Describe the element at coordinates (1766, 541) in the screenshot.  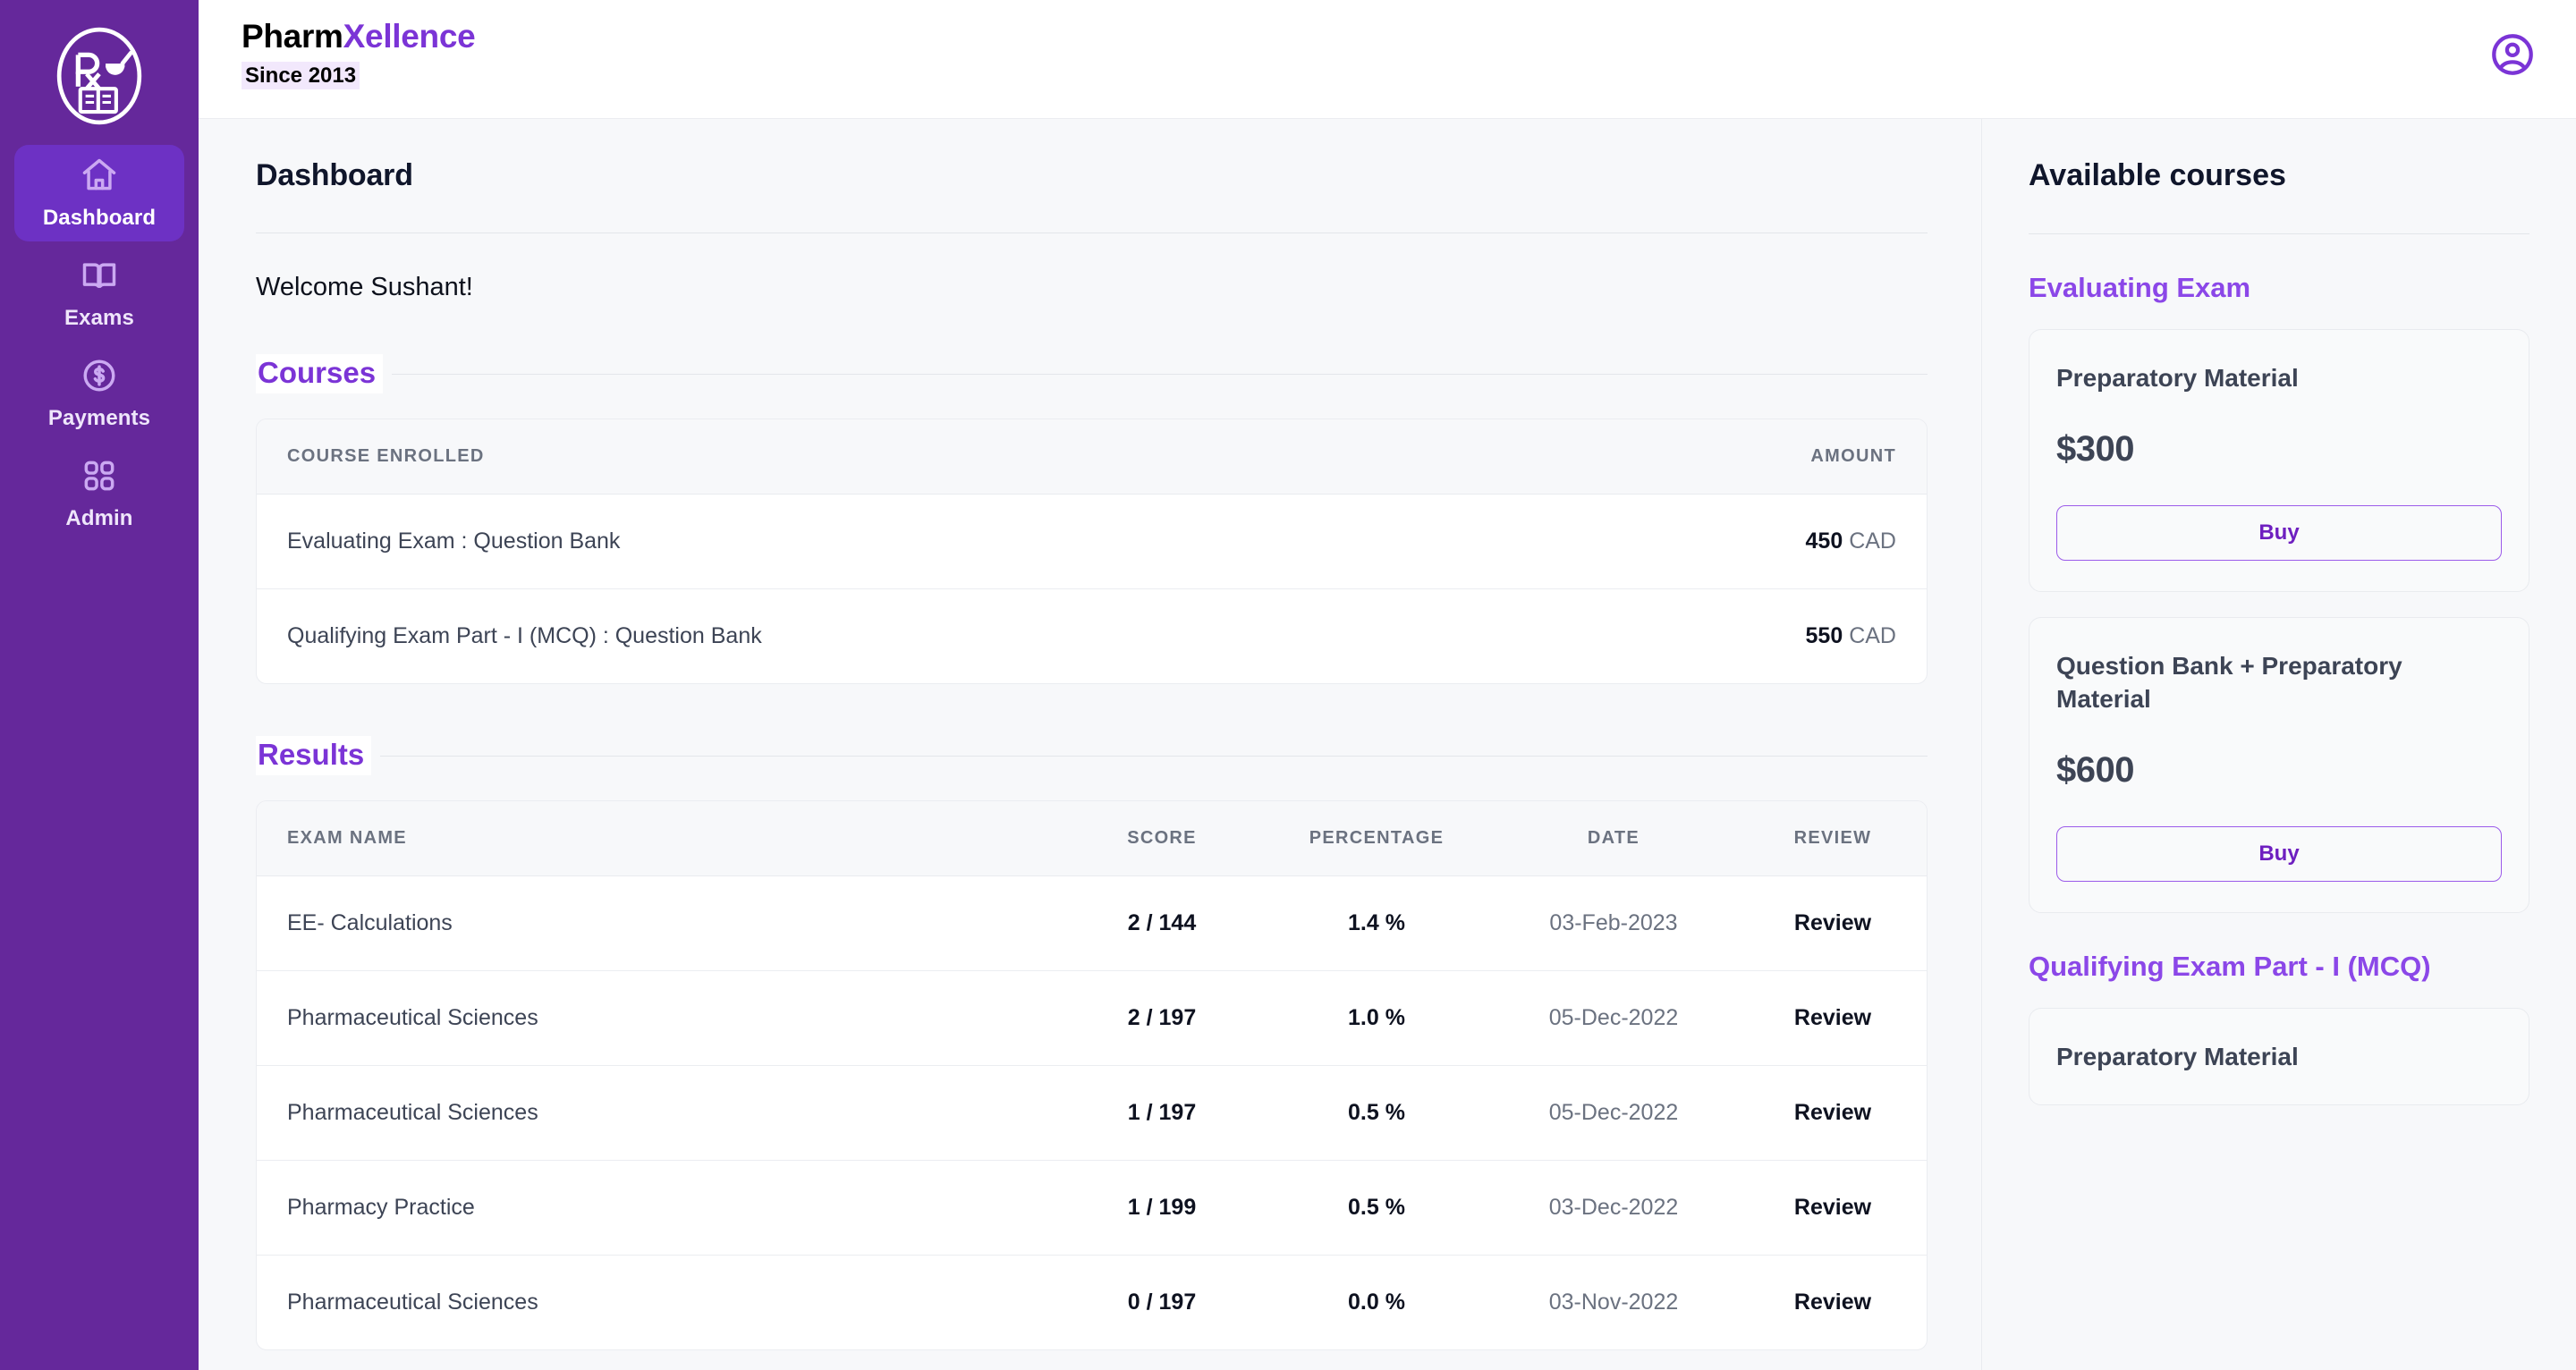
I see `course-amount-cell: 450 CAD` at that location.